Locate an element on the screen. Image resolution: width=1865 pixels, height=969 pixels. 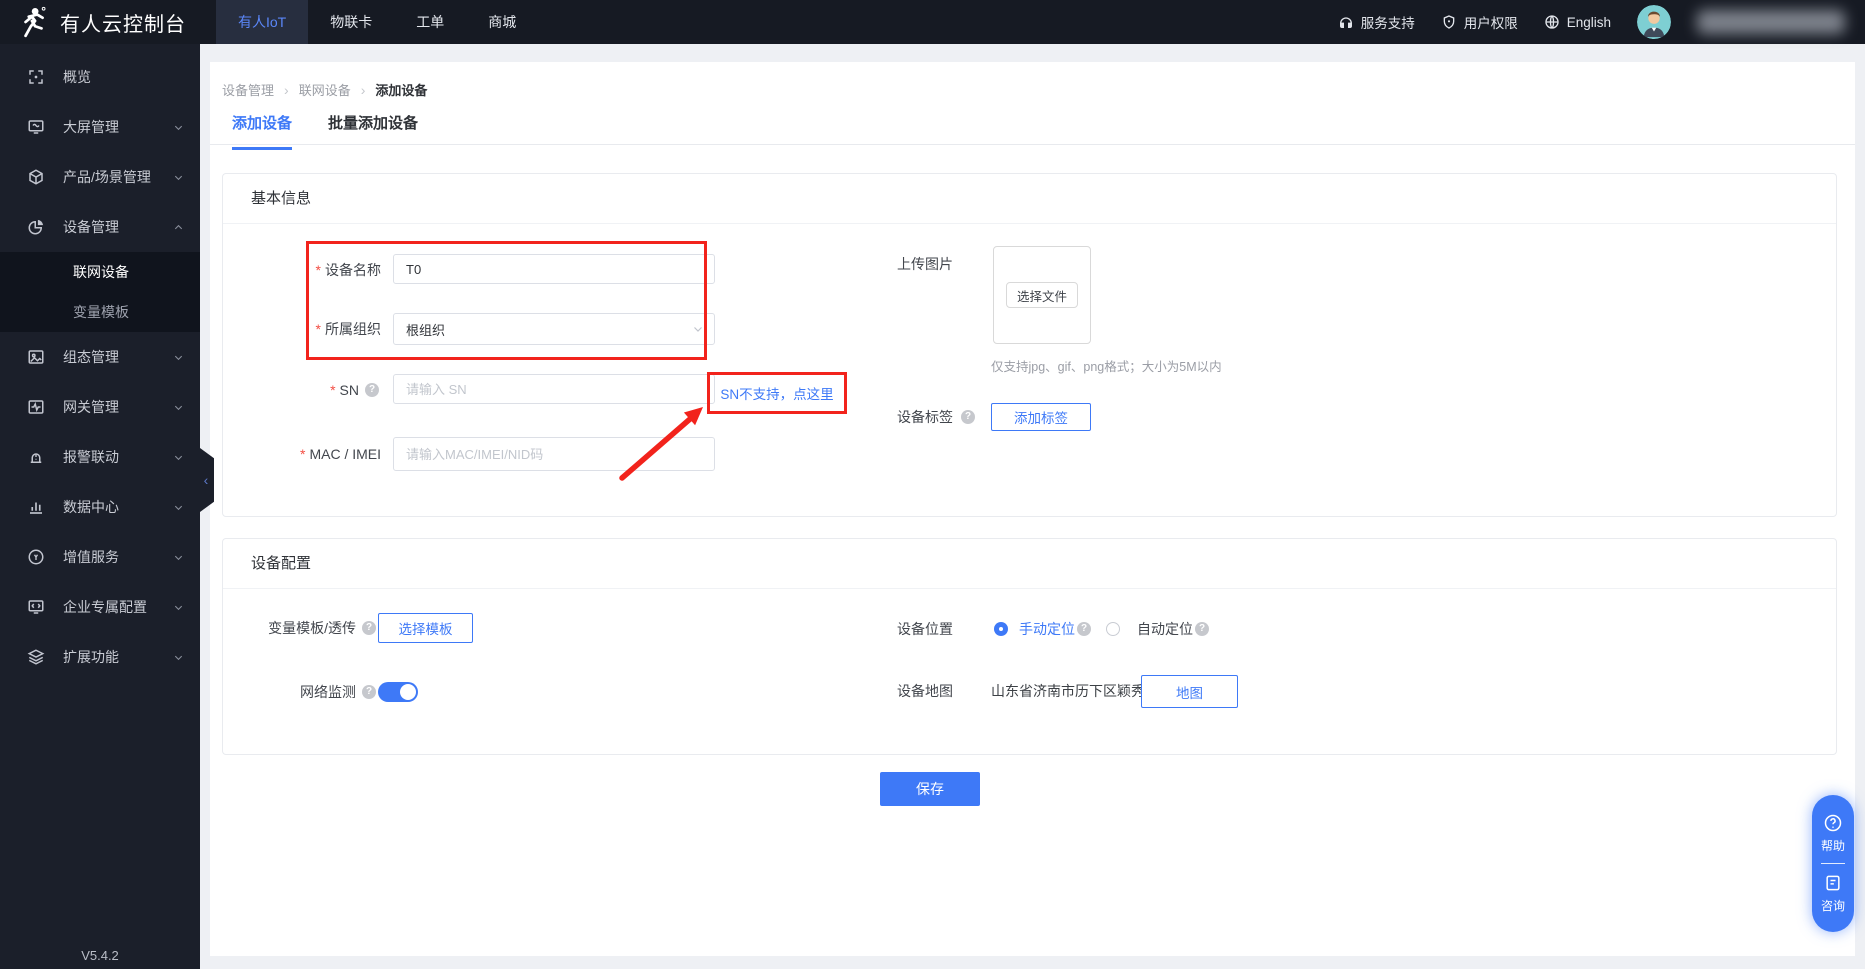
save-button: 保存 is located at coordinates (930, 789).